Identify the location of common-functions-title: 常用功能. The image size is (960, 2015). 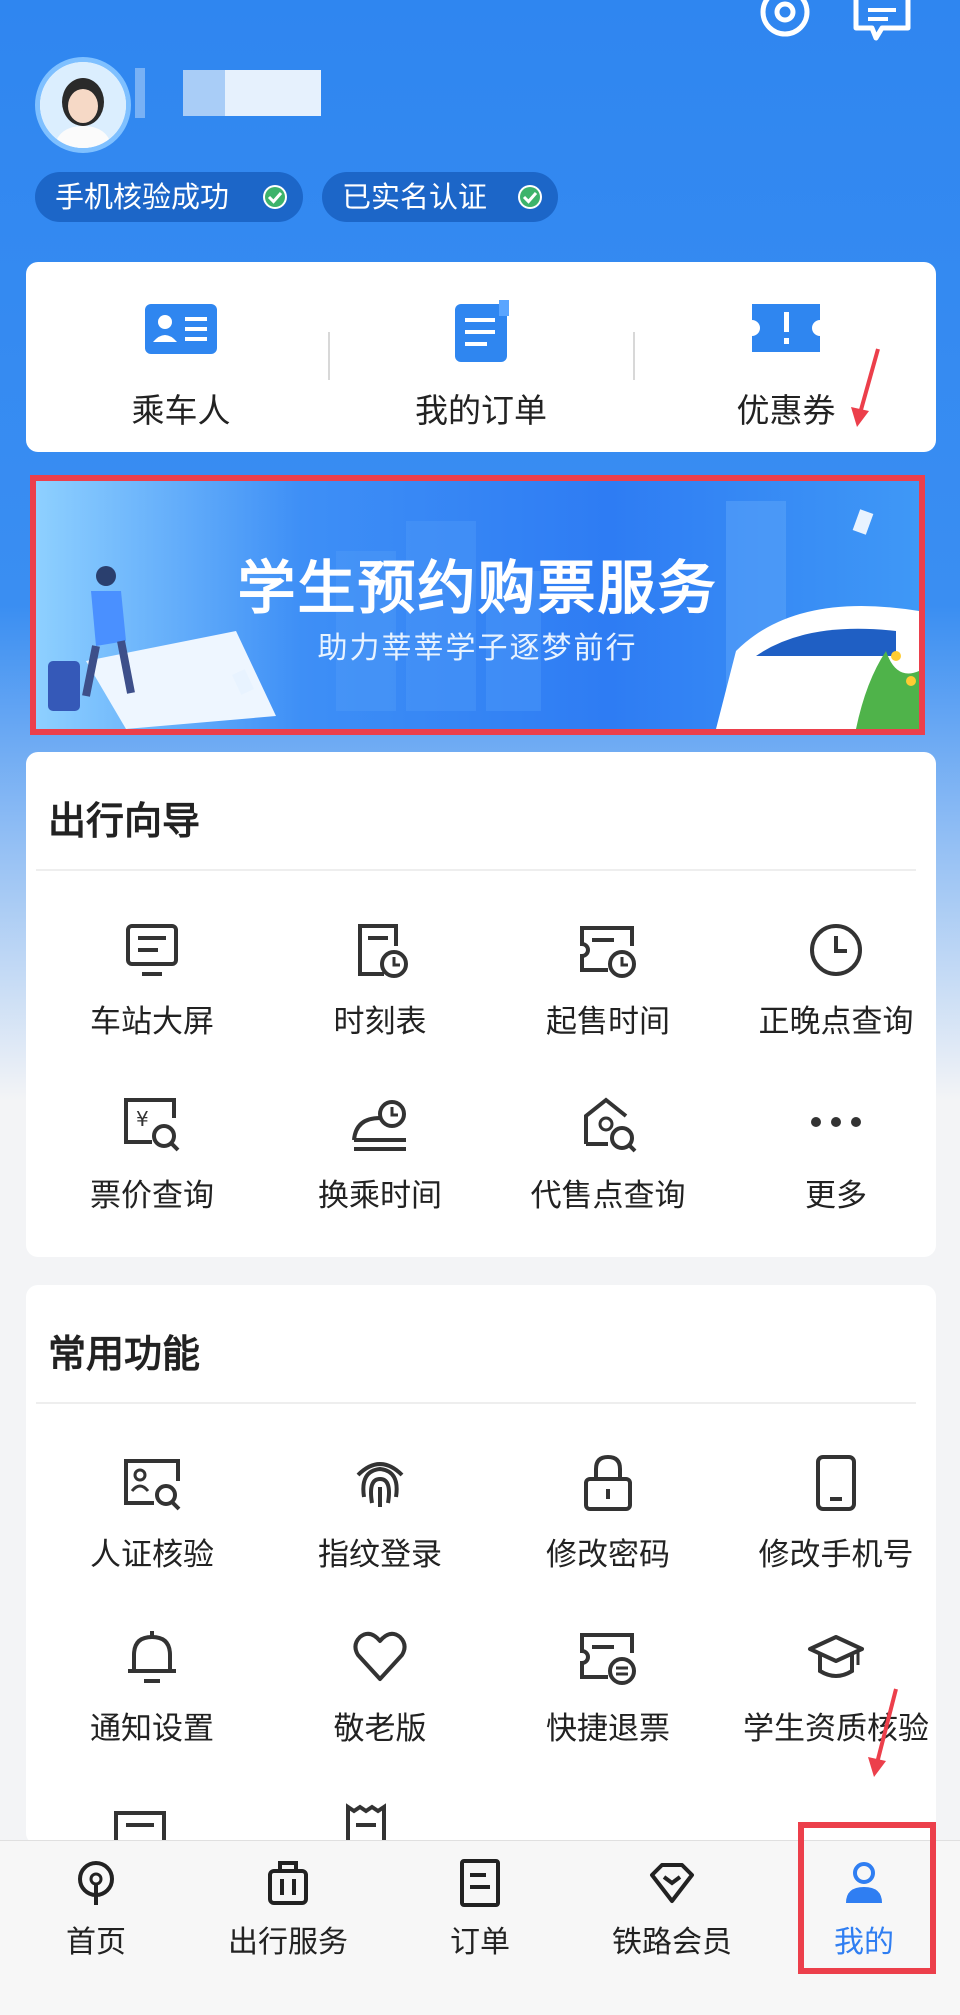
(124, 1354).